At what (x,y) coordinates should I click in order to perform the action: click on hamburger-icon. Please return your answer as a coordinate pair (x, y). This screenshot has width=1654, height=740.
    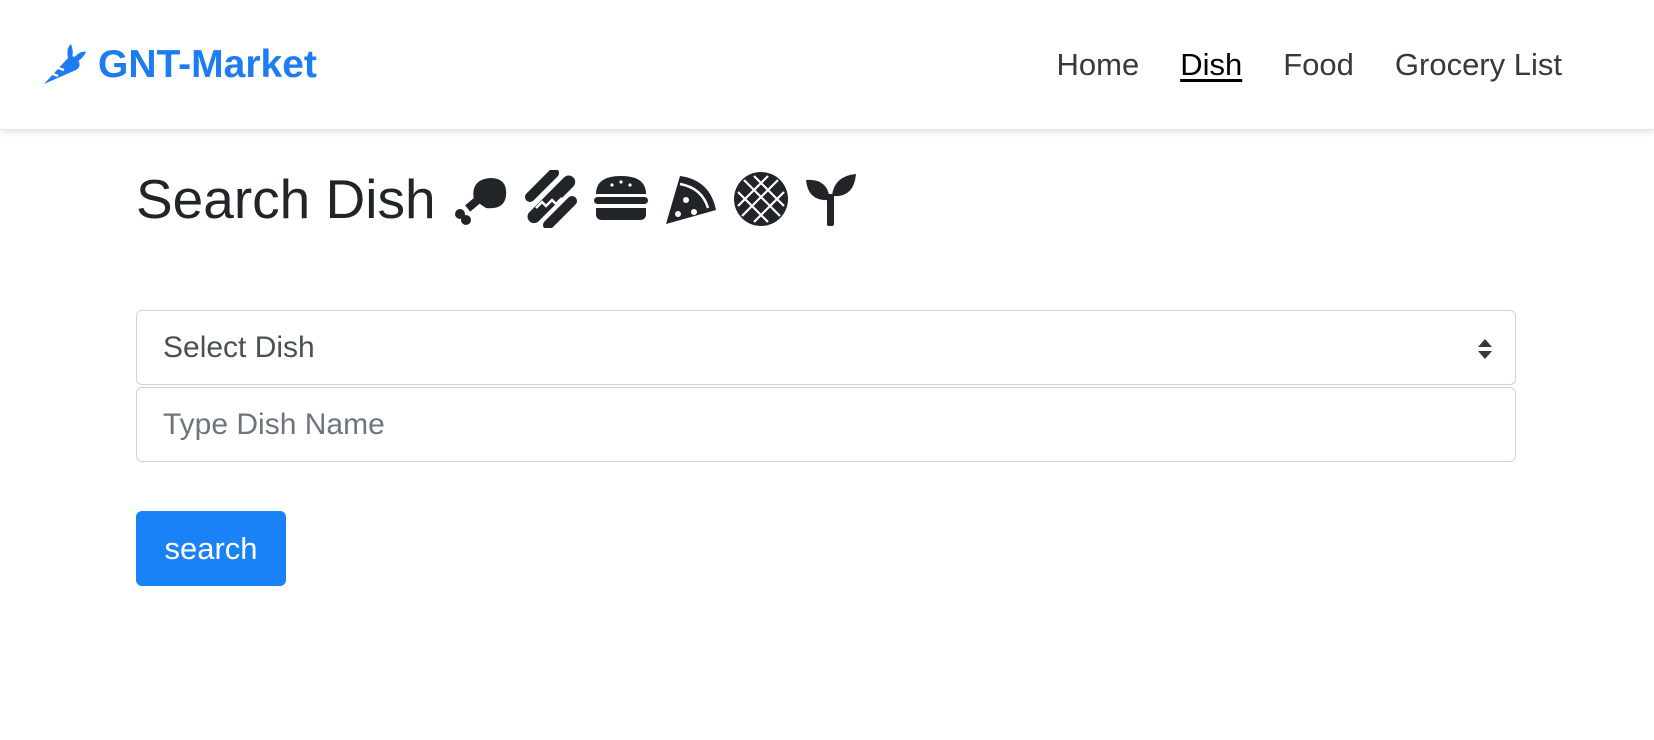
    Looking at the image, I should click on (621, 199).